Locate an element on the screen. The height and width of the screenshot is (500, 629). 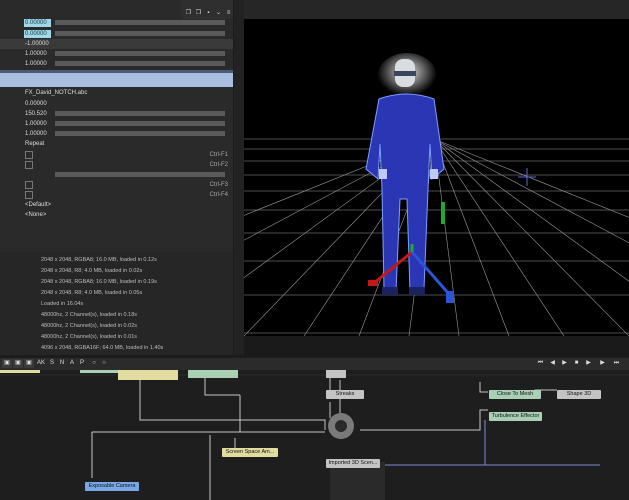
step-forward-icon: ▶ is located at coordinates (588, 363).